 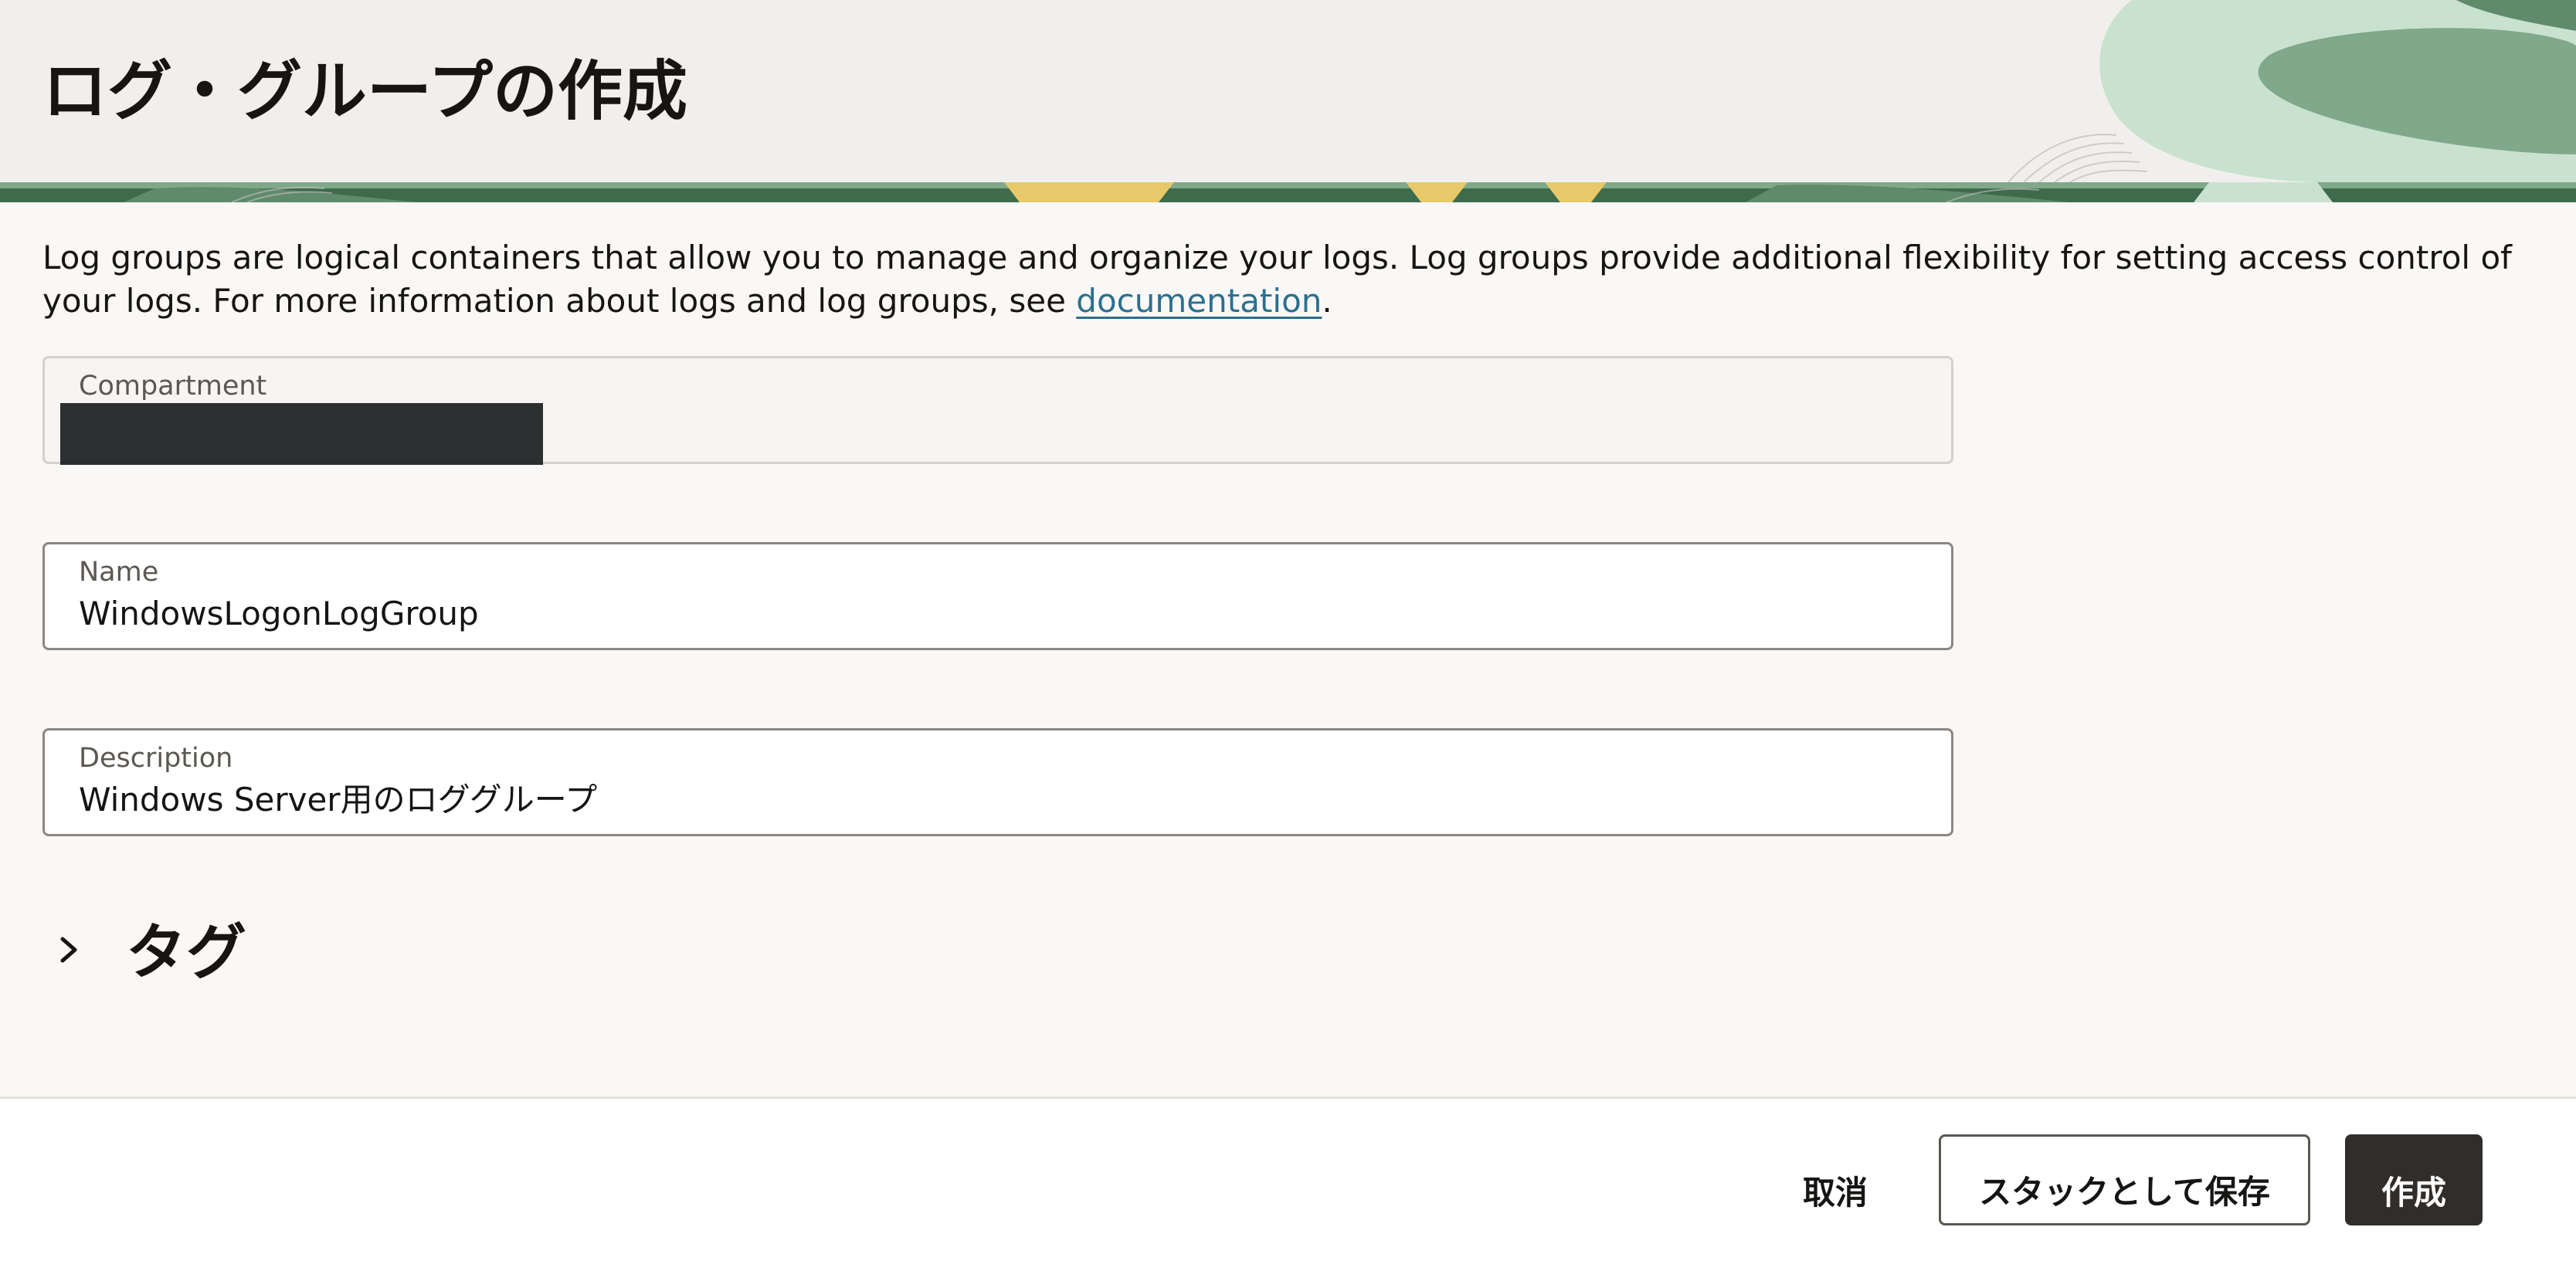 What do you see at coordinates (68, 950) in the screenshot?
I see `chevron-right-icon` at bounding box center [68, 950].